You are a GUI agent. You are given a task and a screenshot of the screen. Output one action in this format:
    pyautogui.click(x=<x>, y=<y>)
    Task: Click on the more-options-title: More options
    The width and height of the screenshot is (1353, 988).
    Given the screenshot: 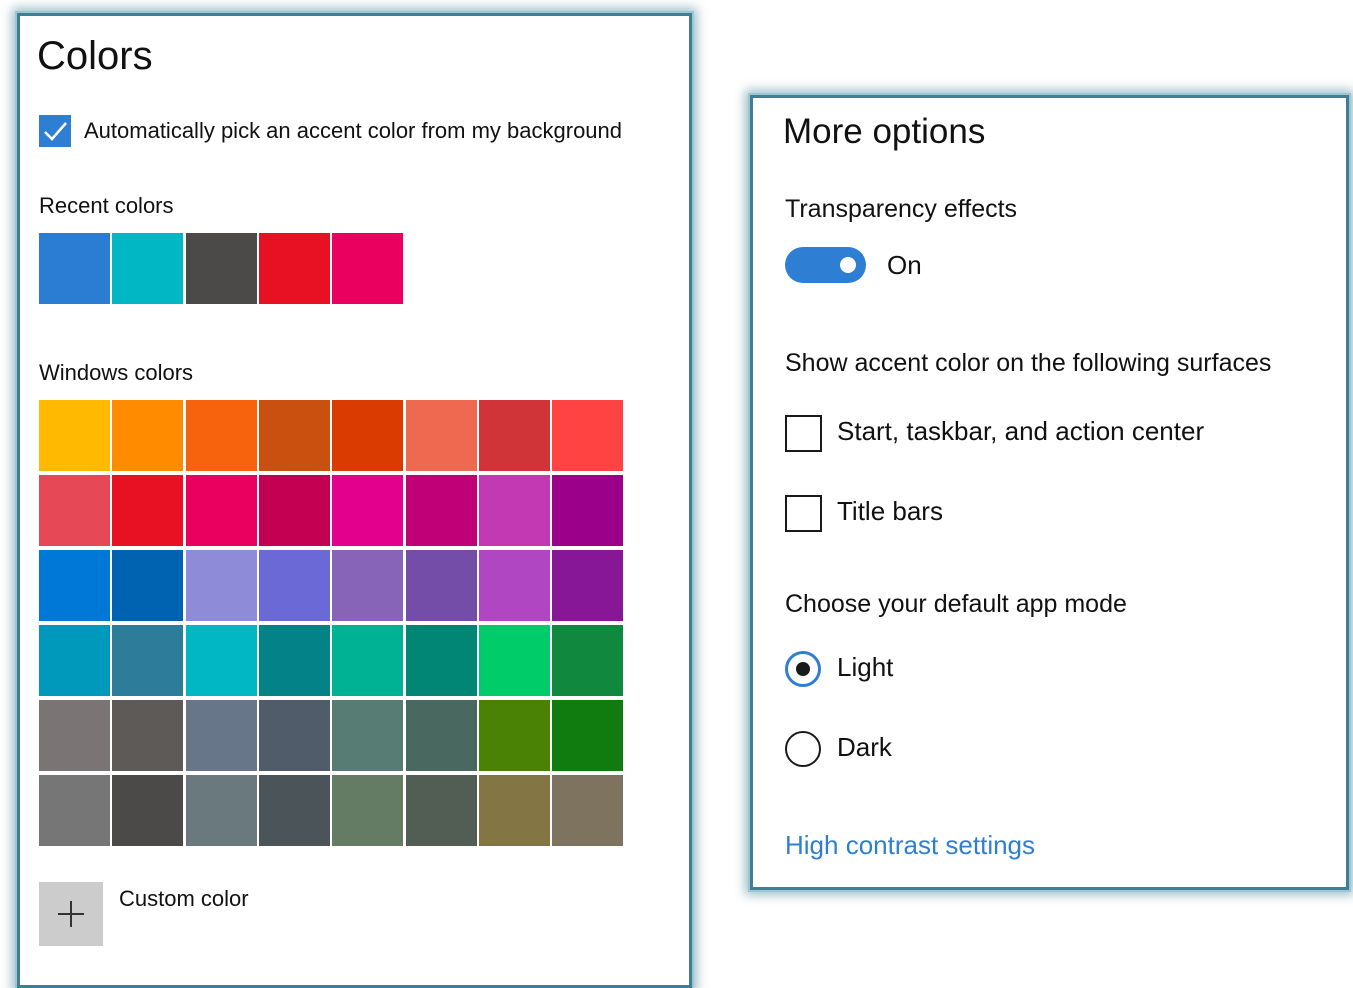 What is the action you would take?
    pyautogui.click(x=884, y=131)
    